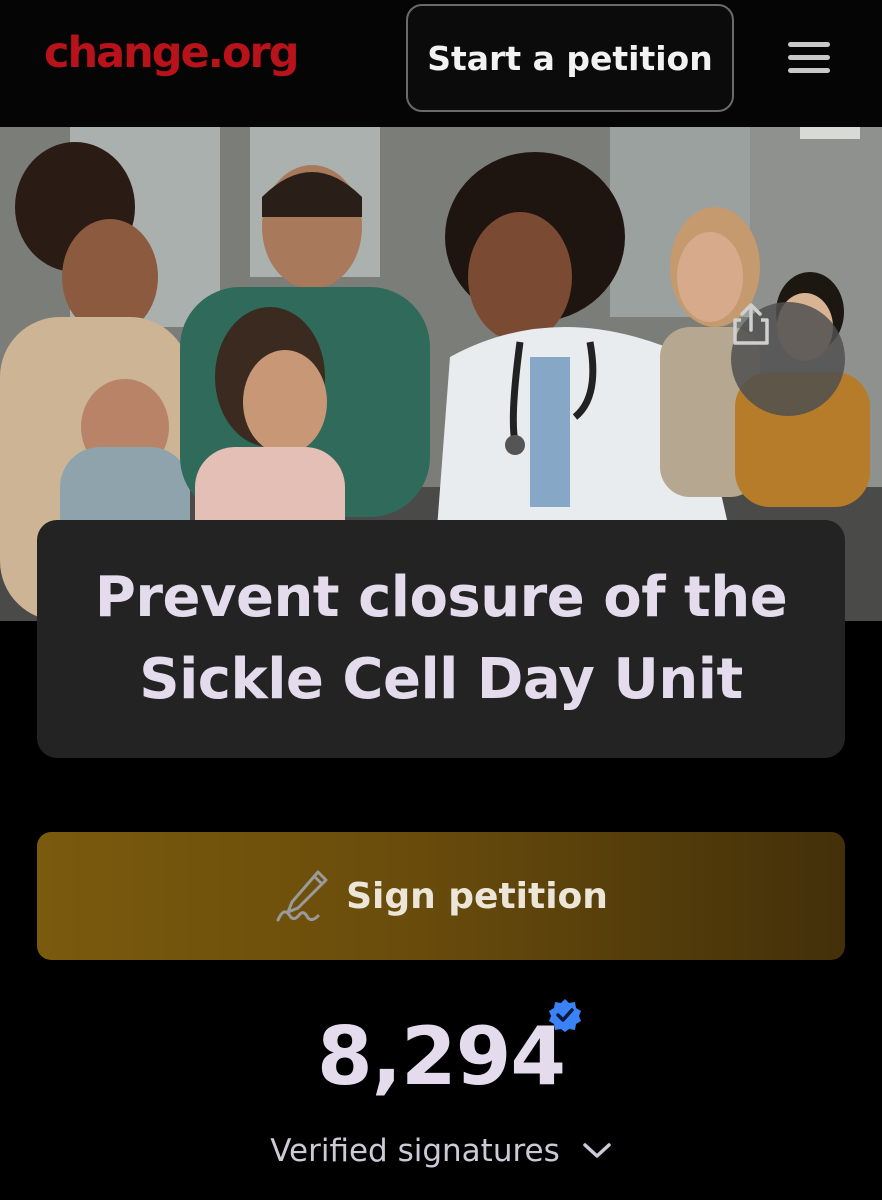 This screenshot has height=1200, width=882. Describe the element at coordinates (788, 359) in the screenshot. I see `share-button` at that location.